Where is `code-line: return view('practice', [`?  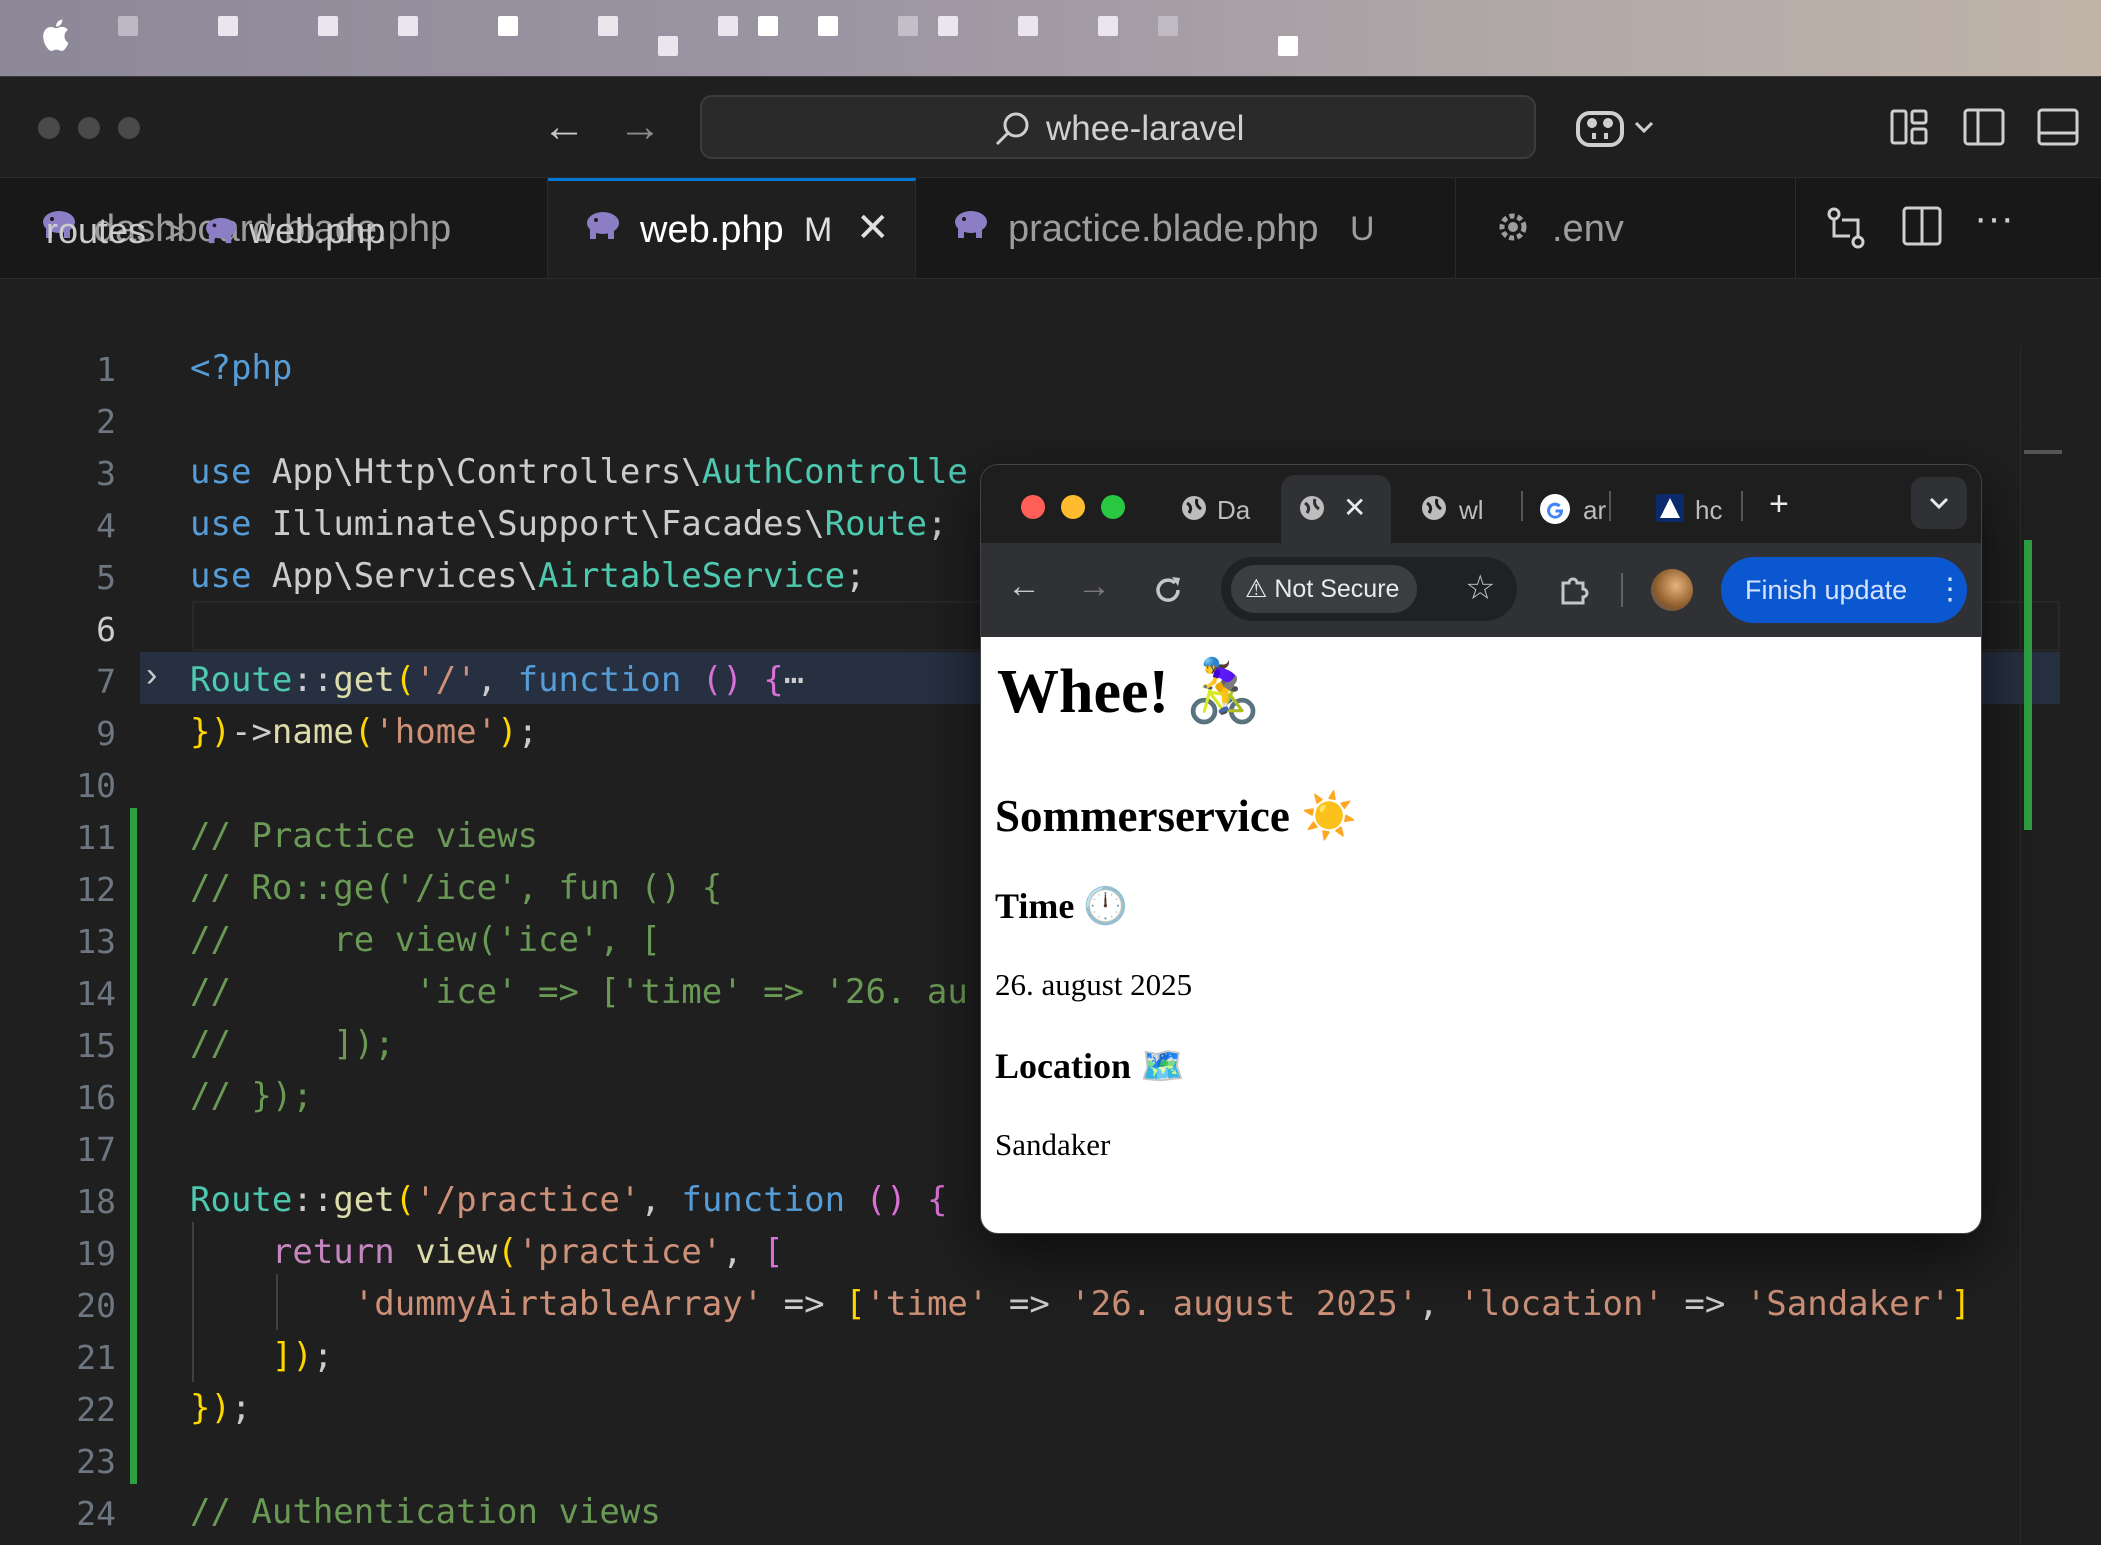 code-line: return view('practice', [ is located at coordinates (487, 1252).